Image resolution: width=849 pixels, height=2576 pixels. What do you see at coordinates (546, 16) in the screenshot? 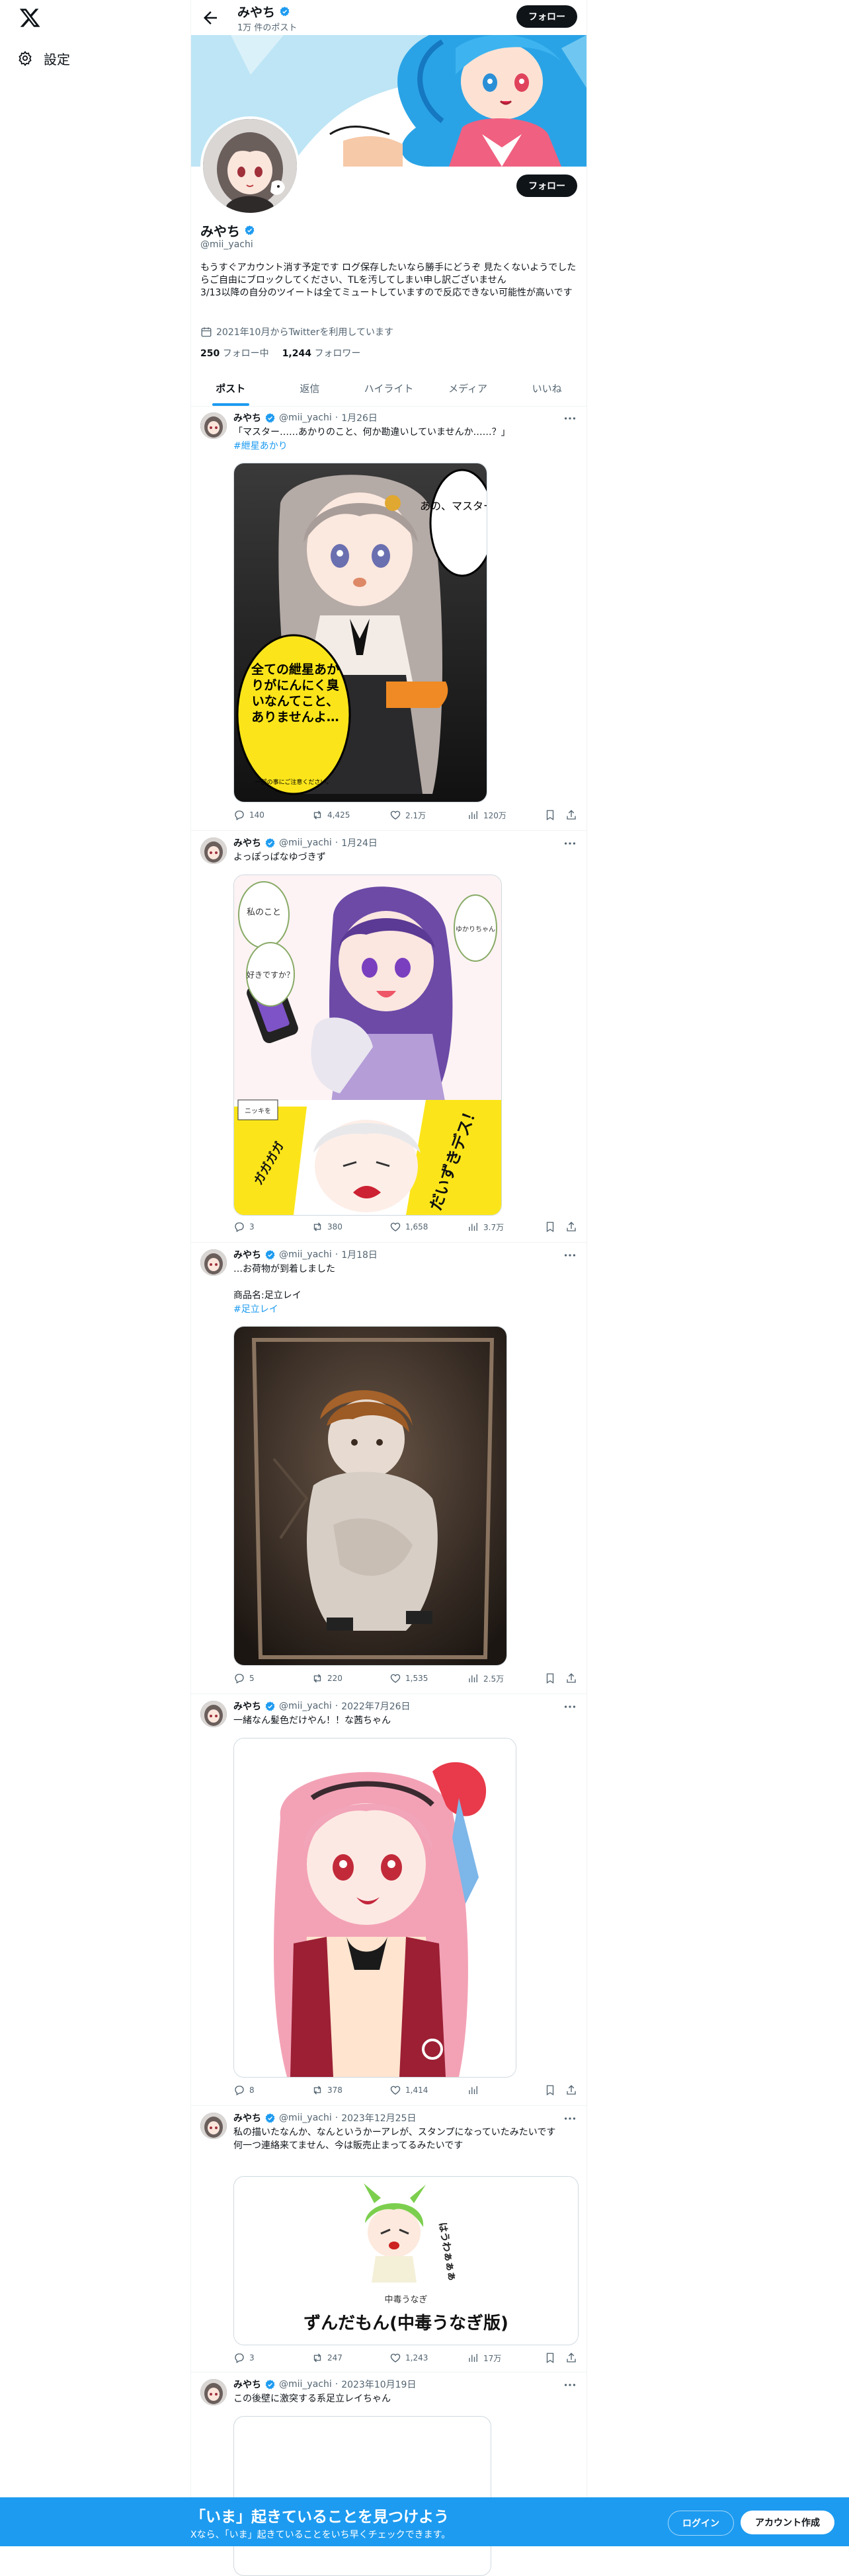
I see `header-follow-button: フォロー` at bounding box center [546, 16].